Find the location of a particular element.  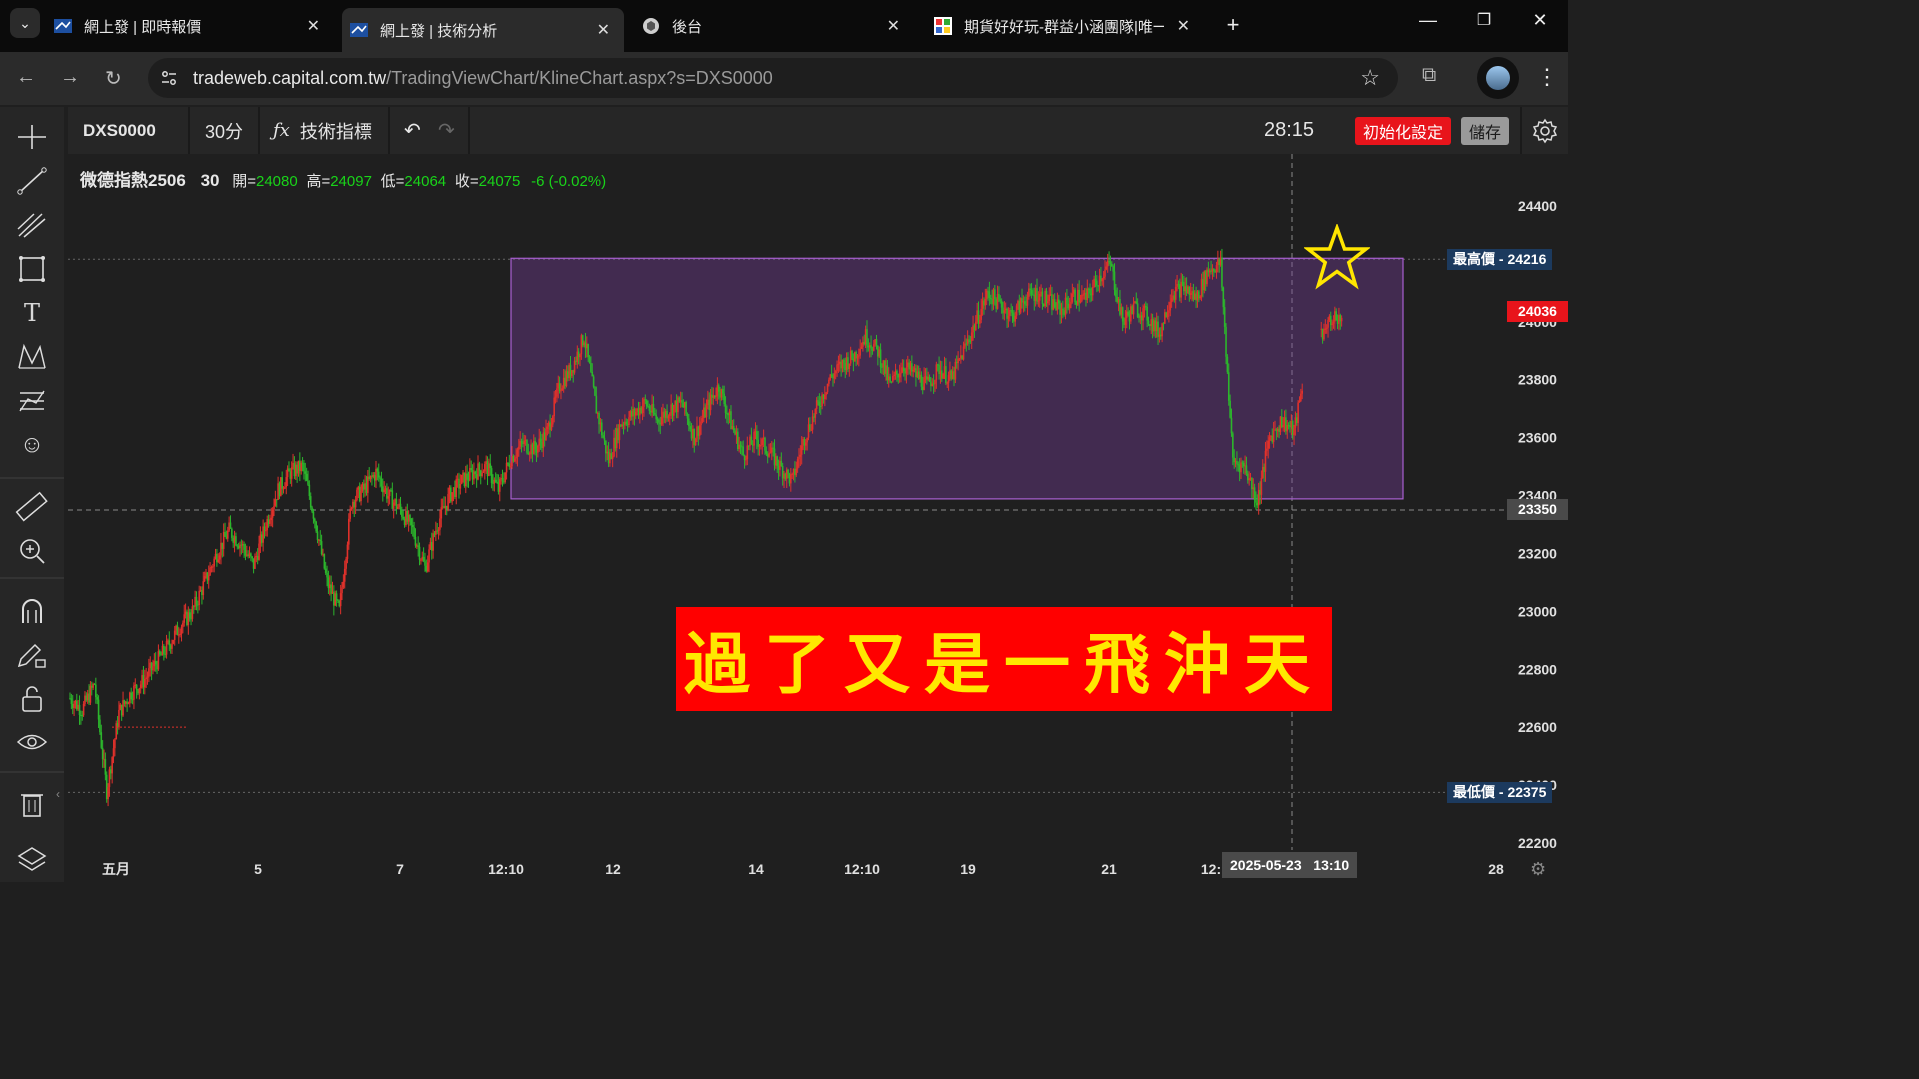

layers-icon is located at coordinates (32, 859).